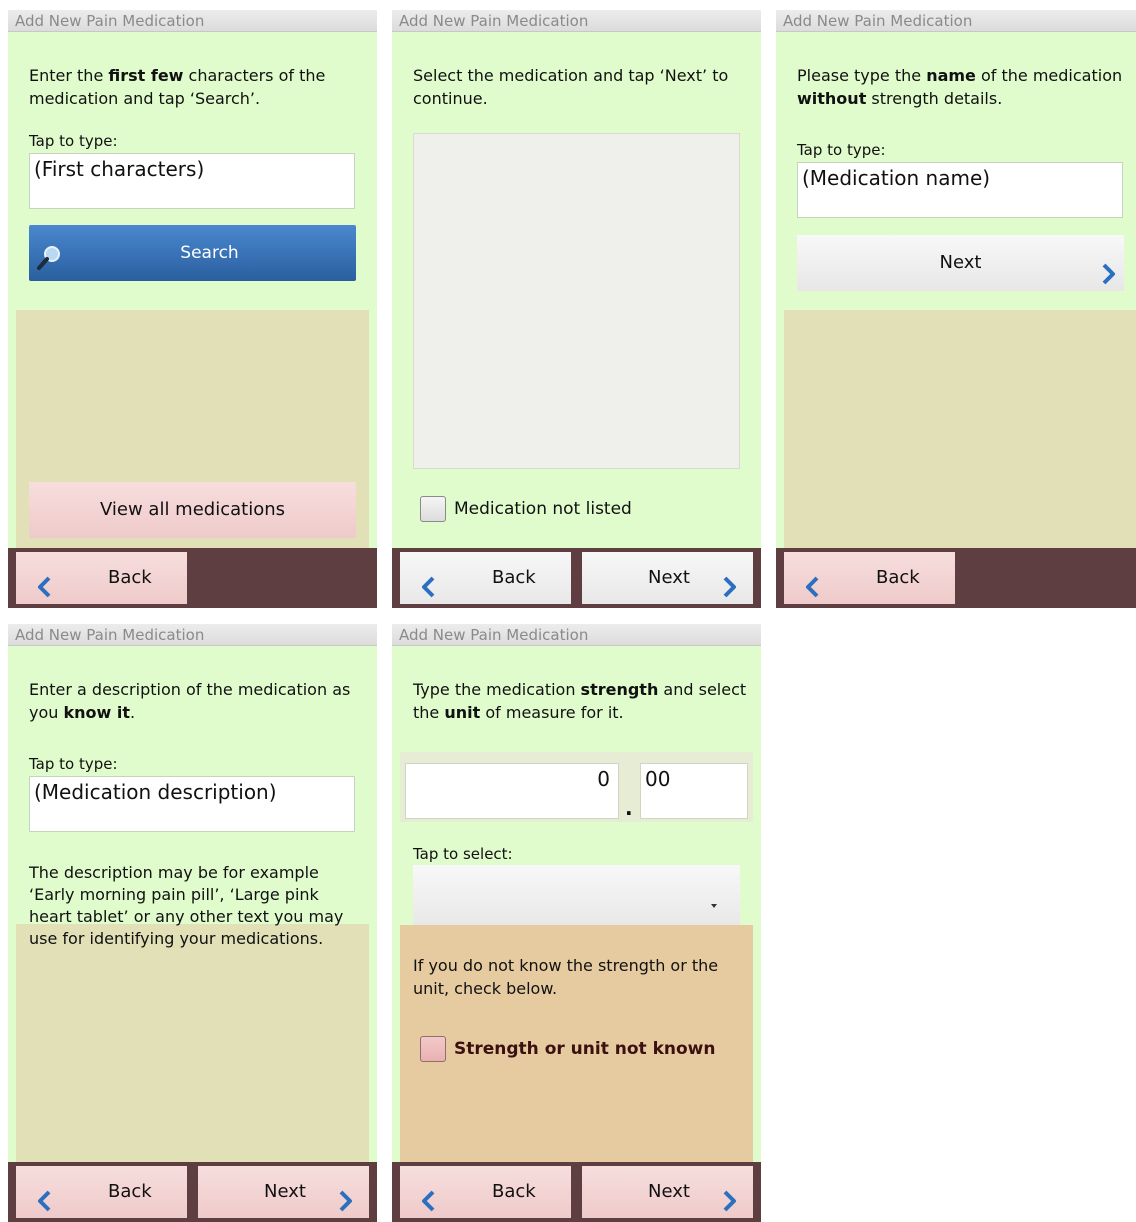 Image resolution: width=1136 pixels, height=1222 pixels. Describe the element at coordinates (576, 301) in the screenshot. I see `medication-list` at that location.